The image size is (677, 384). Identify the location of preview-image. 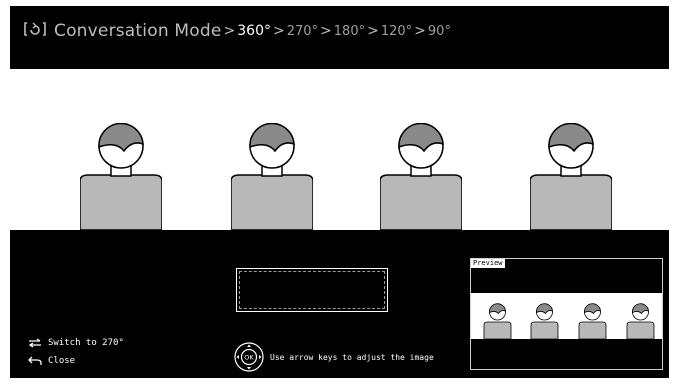
(566, 316).